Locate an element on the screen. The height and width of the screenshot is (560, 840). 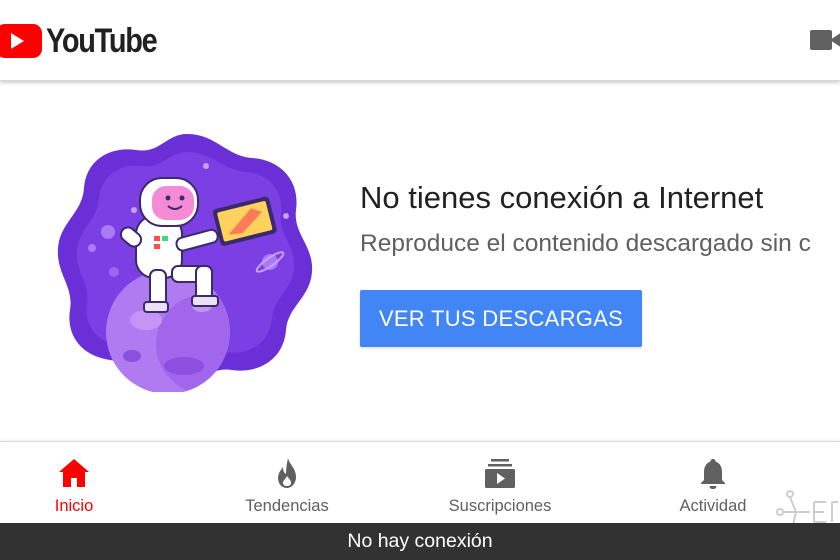
nav-label-subscriptions: Suscripciones is located at coordinates (500, 506).